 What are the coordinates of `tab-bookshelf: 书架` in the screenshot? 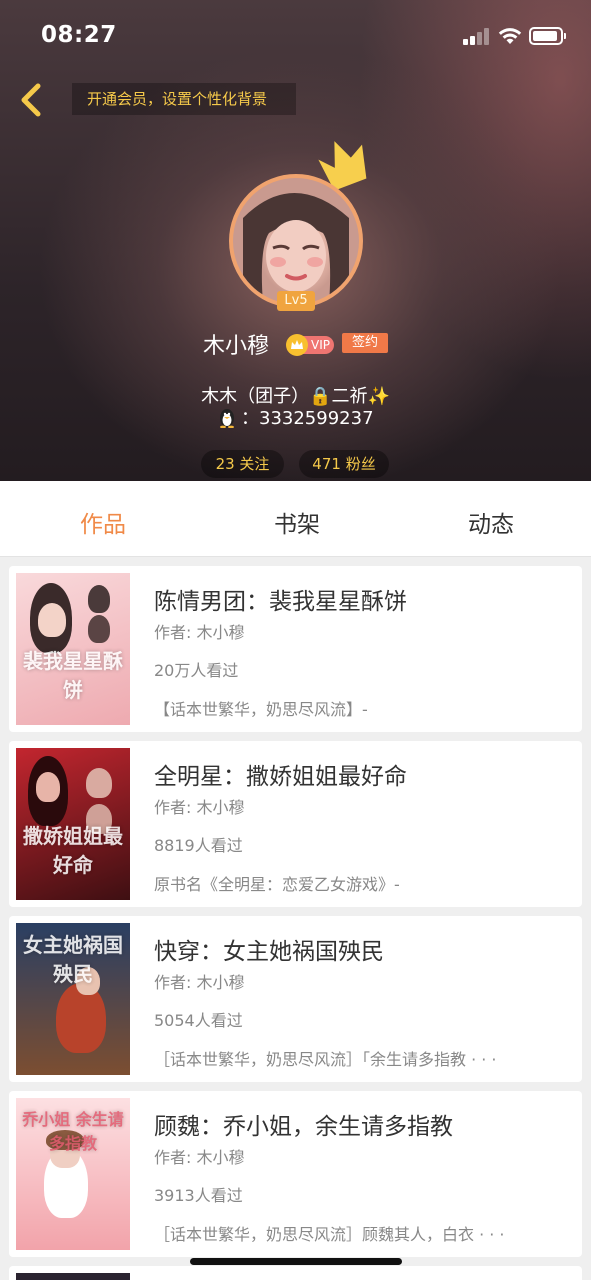 It's located at (297, 522).